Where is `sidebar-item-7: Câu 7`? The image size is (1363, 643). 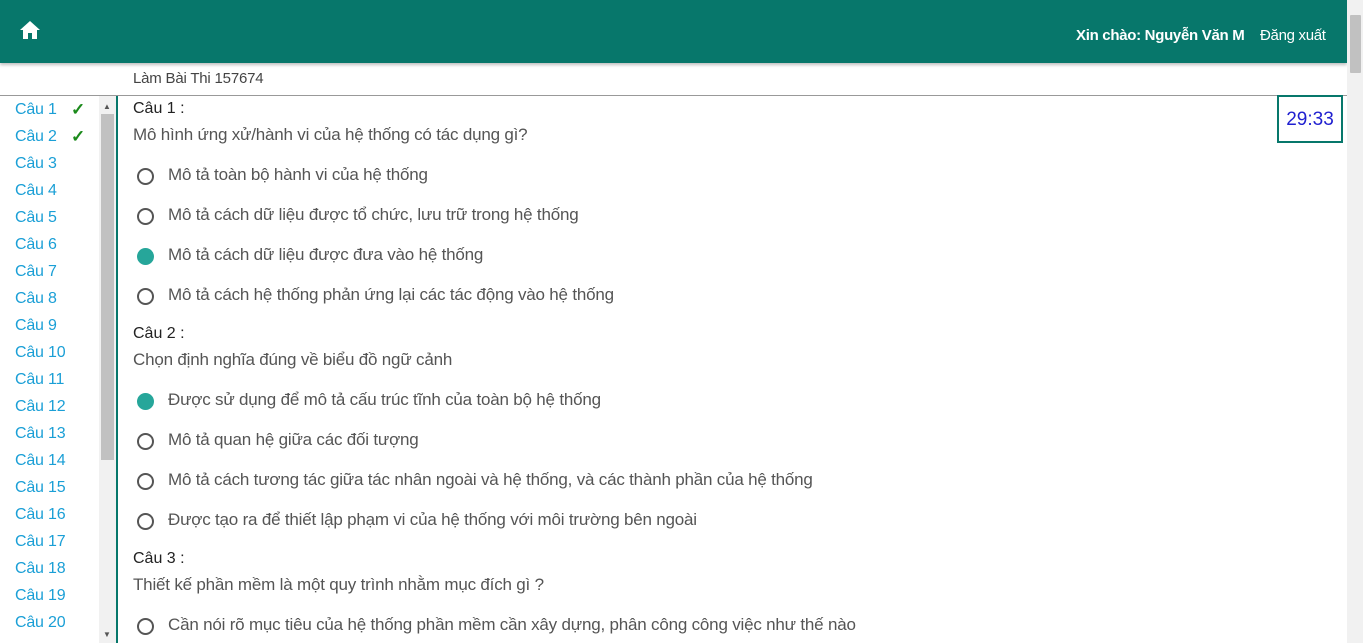
sidebar-item-7: Câu 7 is located at coordinates (36, 272).